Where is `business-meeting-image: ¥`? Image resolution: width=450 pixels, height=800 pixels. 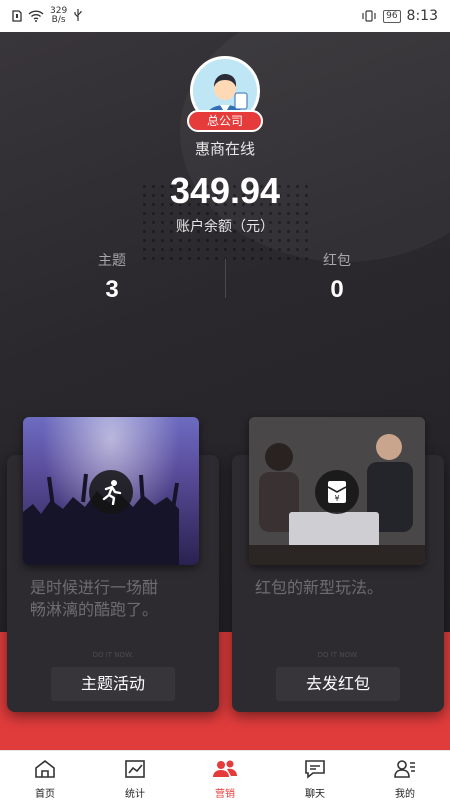 business-meeting-image: ¥ is located at coordinates (337, 491).